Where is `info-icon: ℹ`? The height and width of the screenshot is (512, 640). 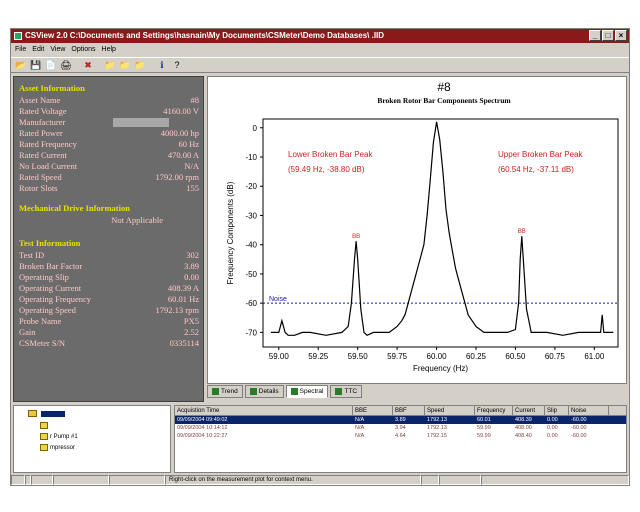
info-icon: ℹ is located at coordinates (162, 65).